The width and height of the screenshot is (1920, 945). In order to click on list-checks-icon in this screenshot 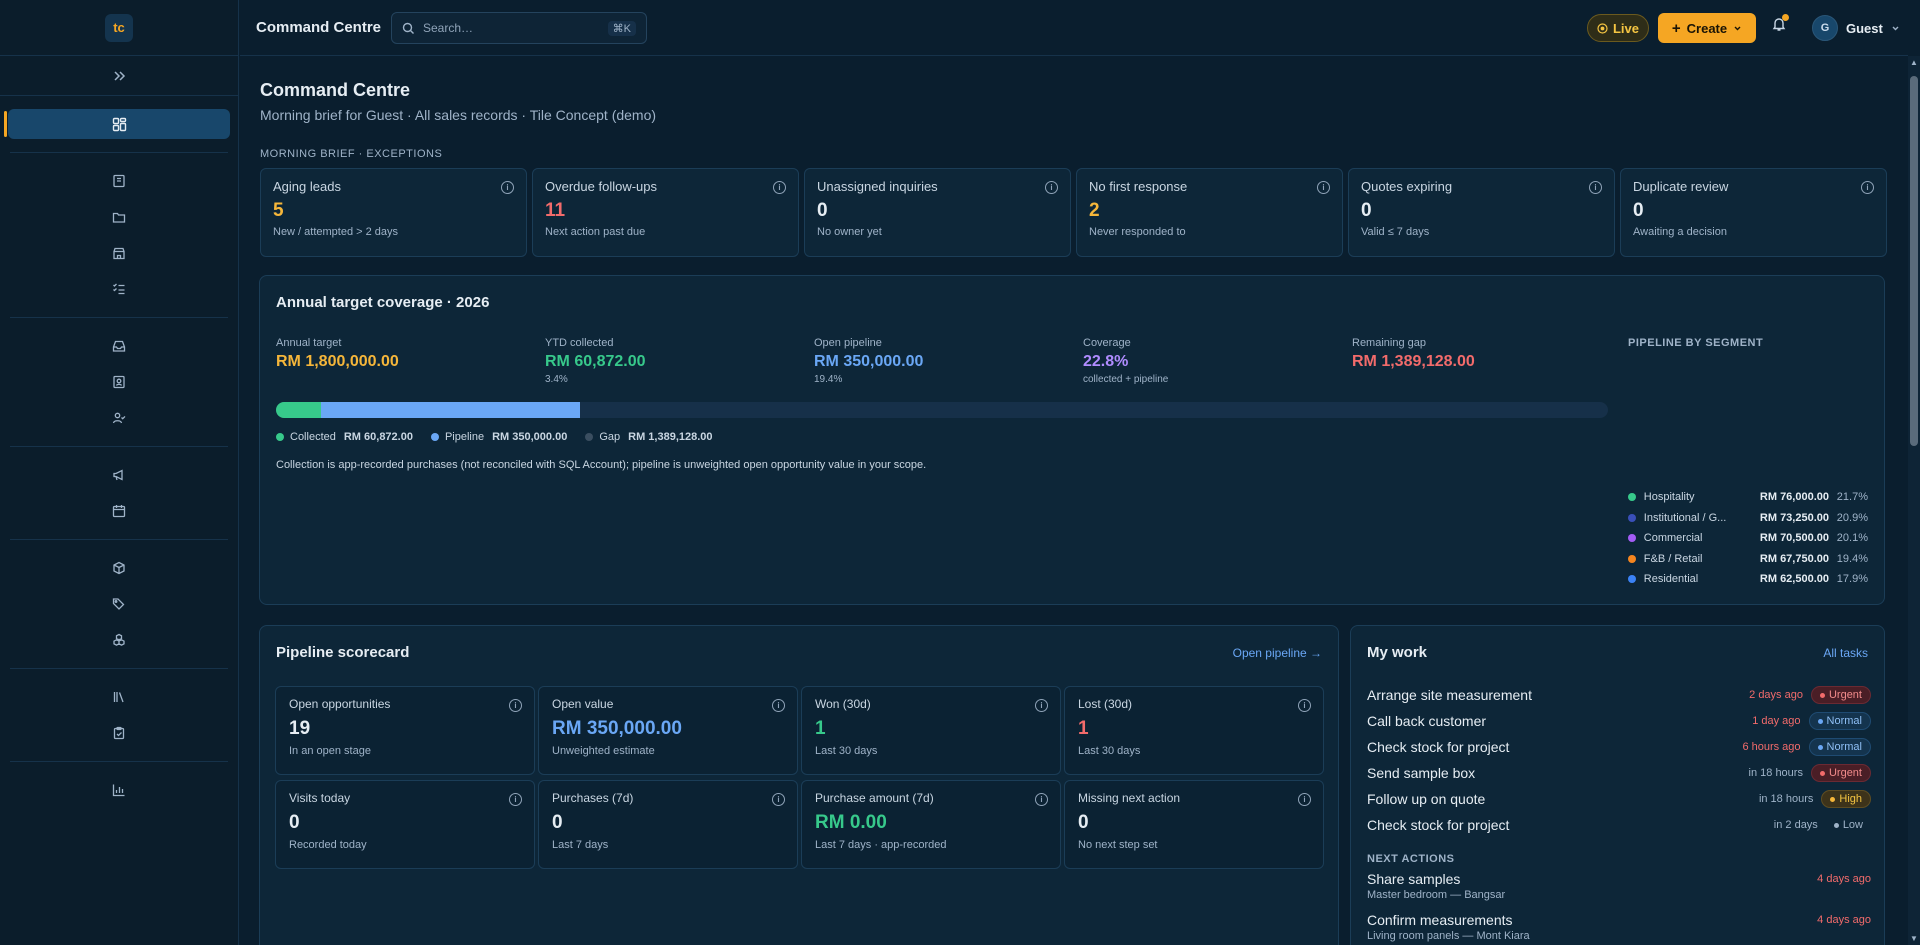, I will do `click(119, 289)`.